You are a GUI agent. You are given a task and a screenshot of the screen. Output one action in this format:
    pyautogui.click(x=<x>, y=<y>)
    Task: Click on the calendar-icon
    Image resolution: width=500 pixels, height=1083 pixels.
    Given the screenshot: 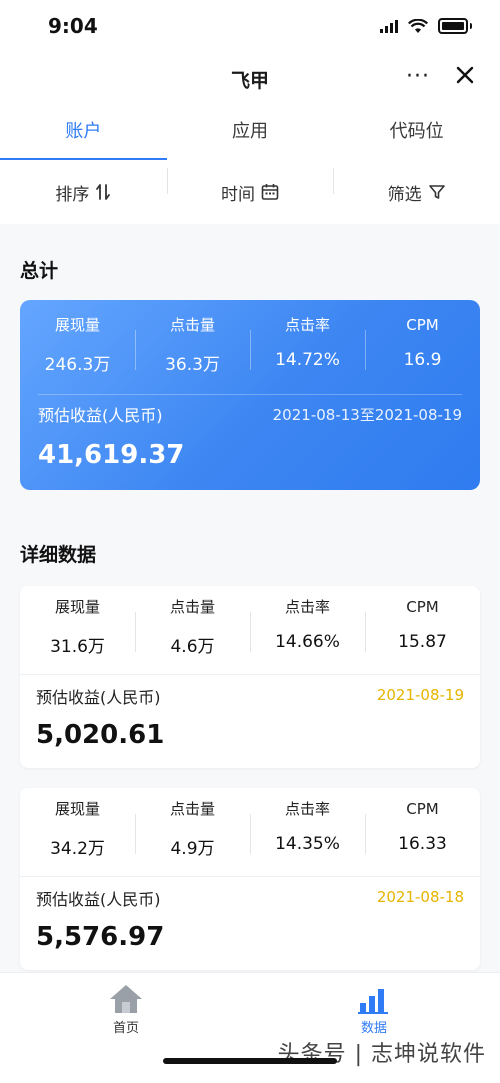 What is the action you would take?
    pyautogui.click(x=270, y=192)
    